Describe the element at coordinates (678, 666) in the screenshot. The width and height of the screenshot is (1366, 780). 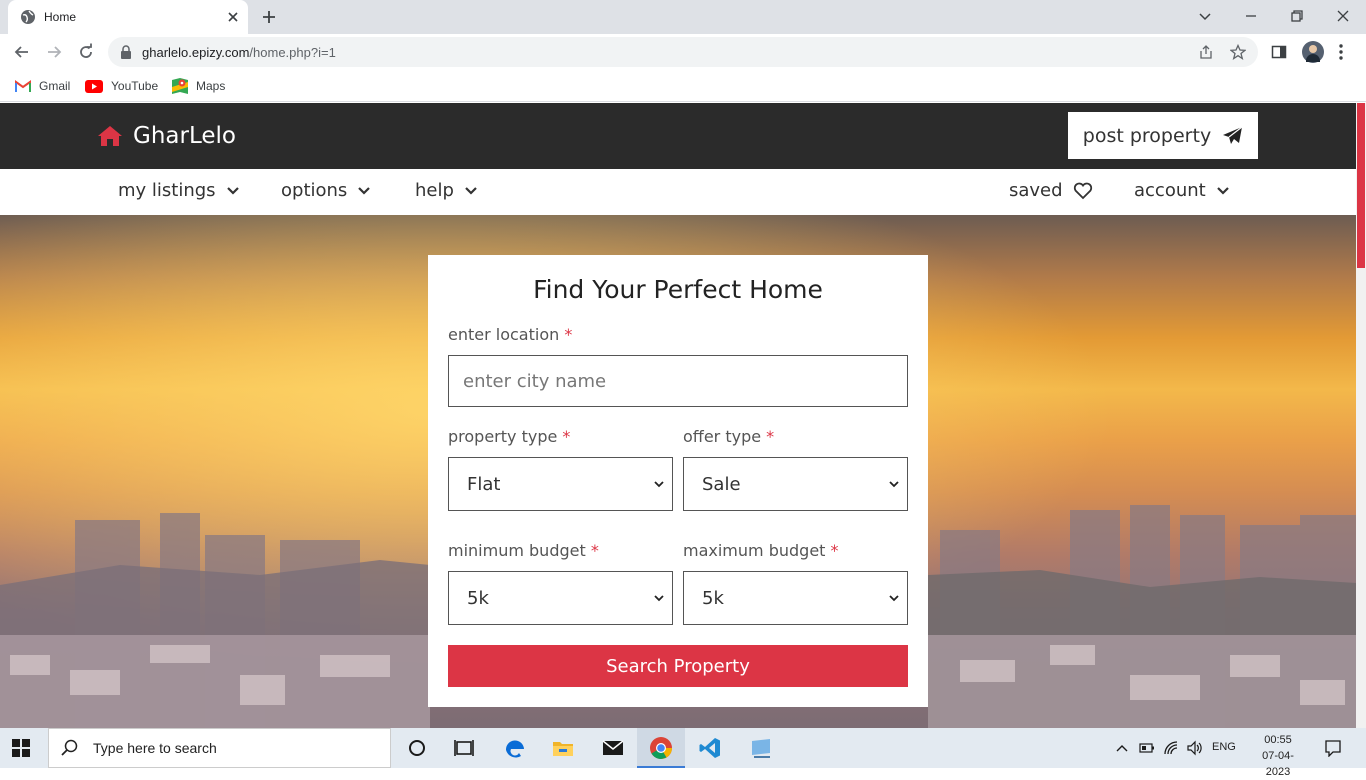
I see `search-property-button: Search Property` at that location.